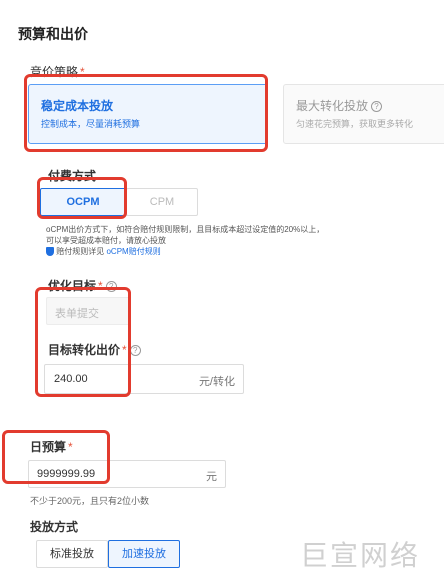 This screenshot has height=583, width=444. I want to click on optimize-goal-value: 表单提交, so click(77, 314).